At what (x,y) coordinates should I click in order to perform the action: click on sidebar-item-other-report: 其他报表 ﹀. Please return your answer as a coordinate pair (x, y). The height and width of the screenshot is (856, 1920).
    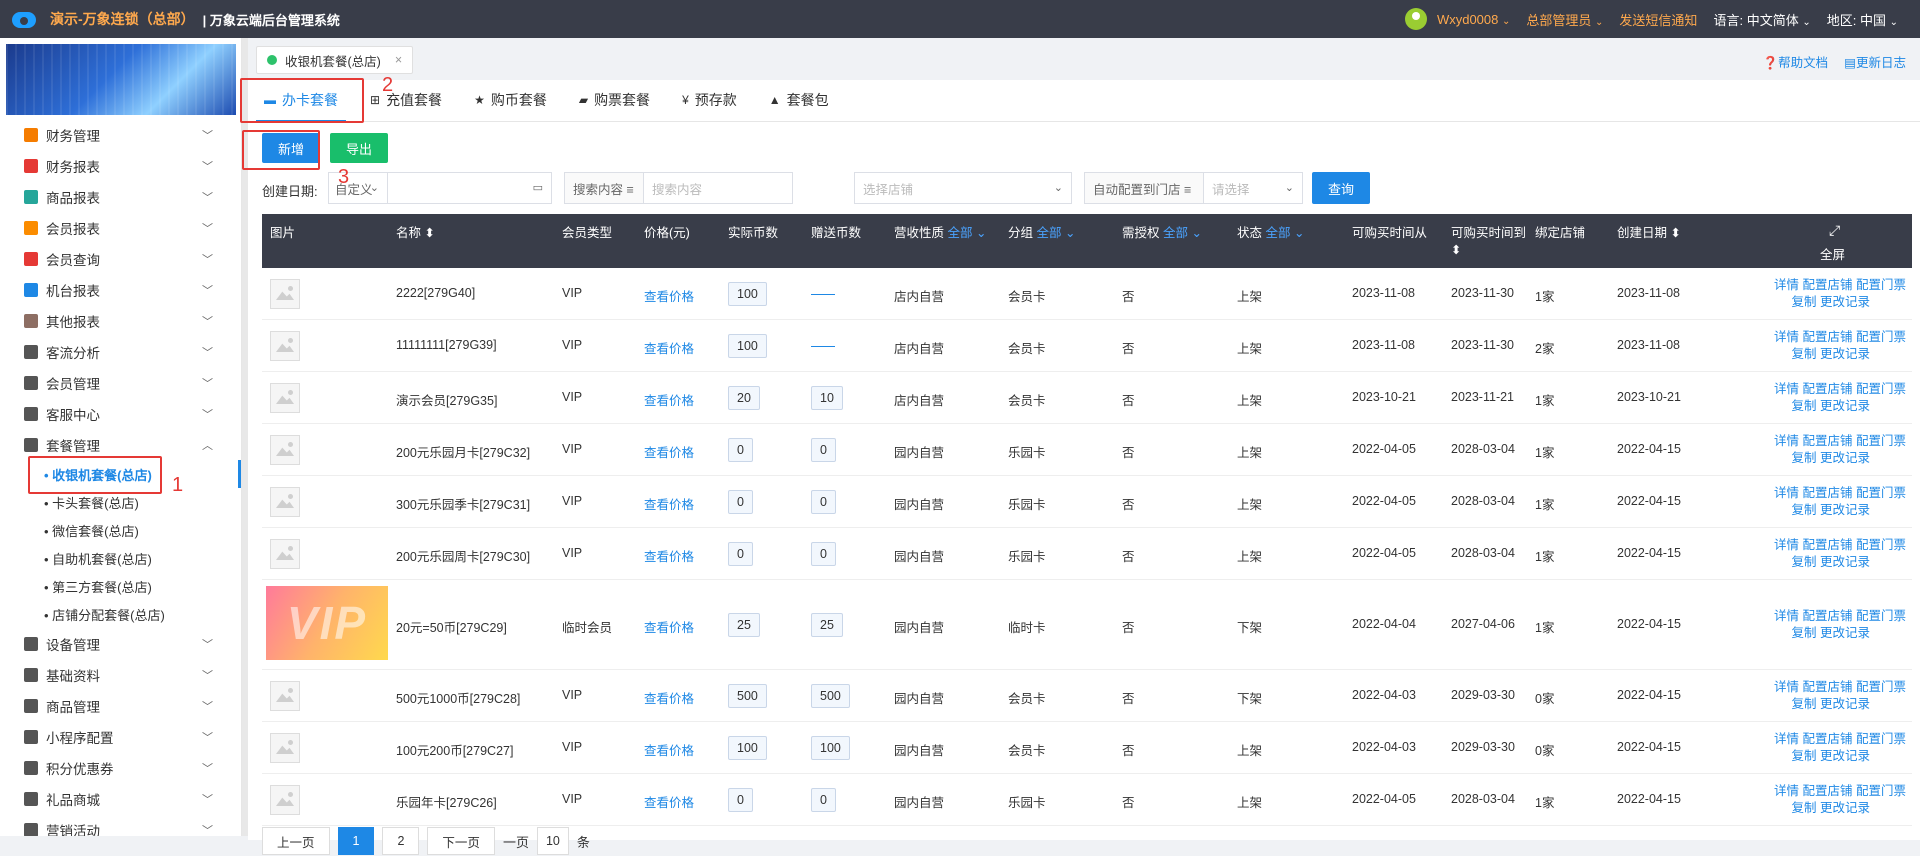
    Looking at the image, I should click on (120, 320).